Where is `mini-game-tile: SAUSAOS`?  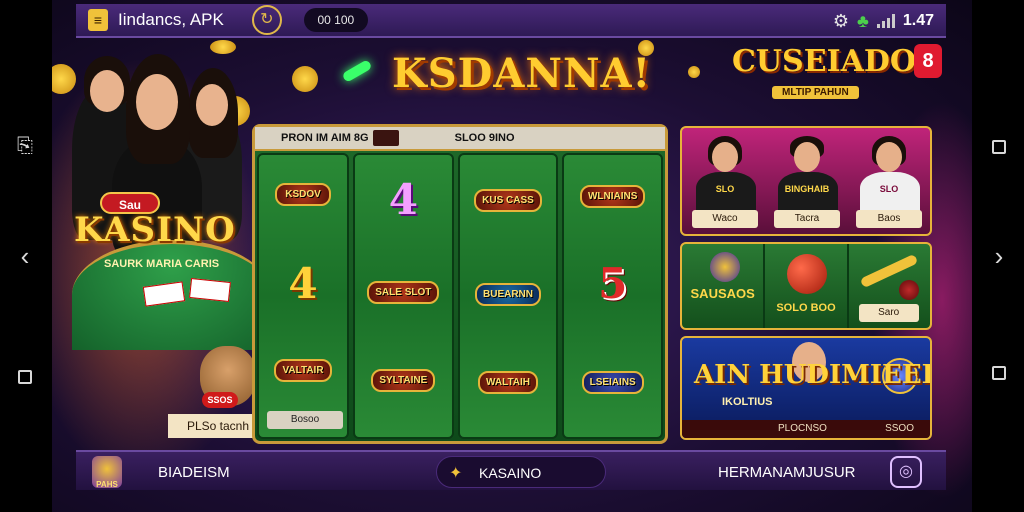
mini-game-tile: SAUSAOS is located at coordinates (724, 286).